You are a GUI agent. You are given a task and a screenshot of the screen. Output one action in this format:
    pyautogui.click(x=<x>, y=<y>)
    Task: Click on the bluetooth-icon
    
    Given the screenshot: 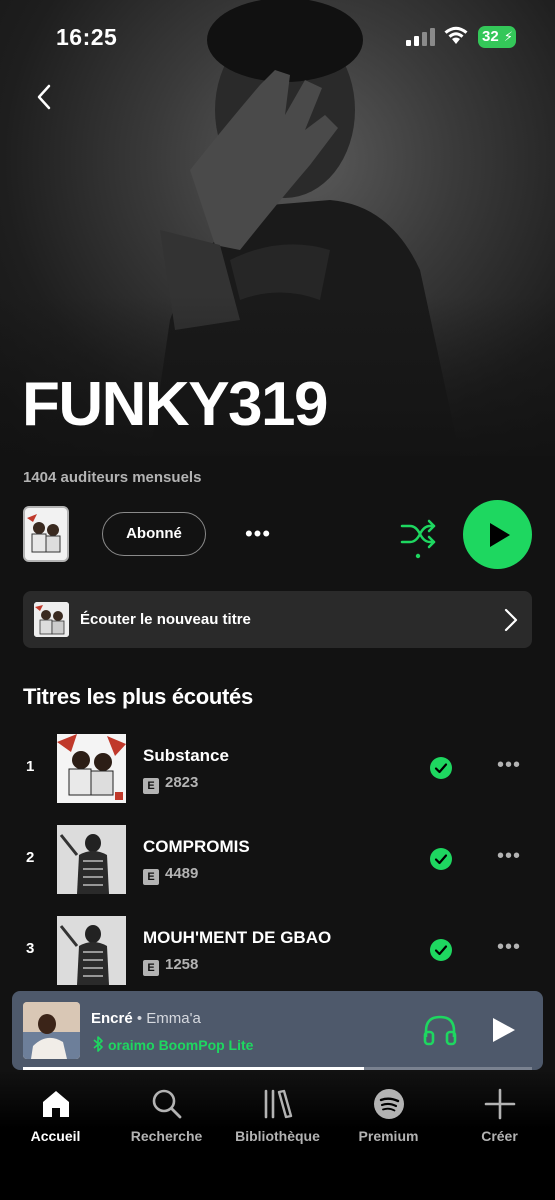 What is the action you would take?
    pyautogui.click(x=98, y=1044)
    